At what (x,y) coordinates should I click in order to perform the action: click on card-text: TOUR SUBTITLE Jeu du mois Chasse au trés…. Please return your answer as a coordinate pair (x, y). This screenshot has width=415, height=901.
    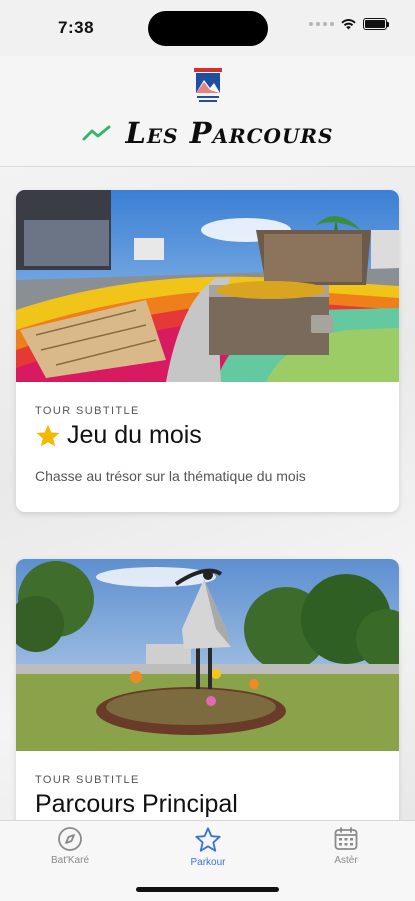
    Looking at the image, I should click on (207, 444).